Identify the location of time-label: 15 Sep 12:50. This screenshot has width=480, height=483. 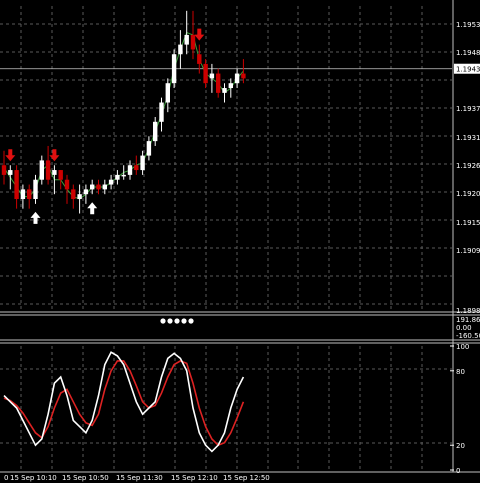
(246, 478).